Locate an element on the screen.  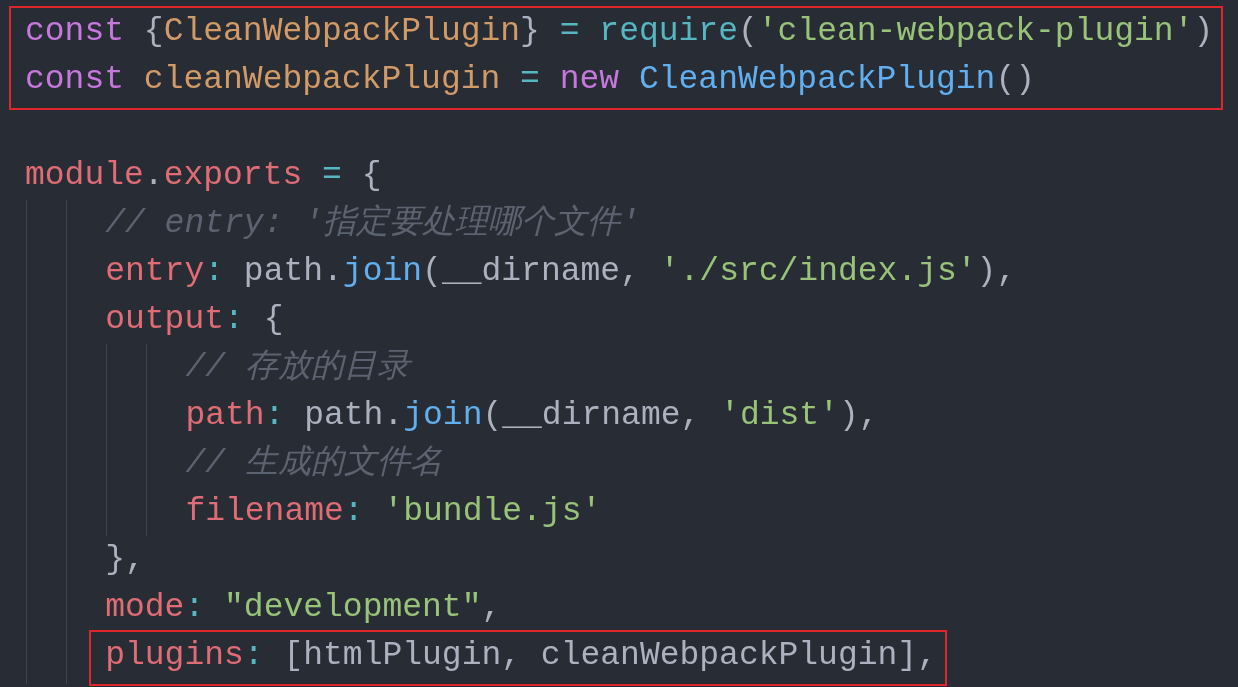
code-line: // 生成的文件名 is located at coordinates (314, 463).